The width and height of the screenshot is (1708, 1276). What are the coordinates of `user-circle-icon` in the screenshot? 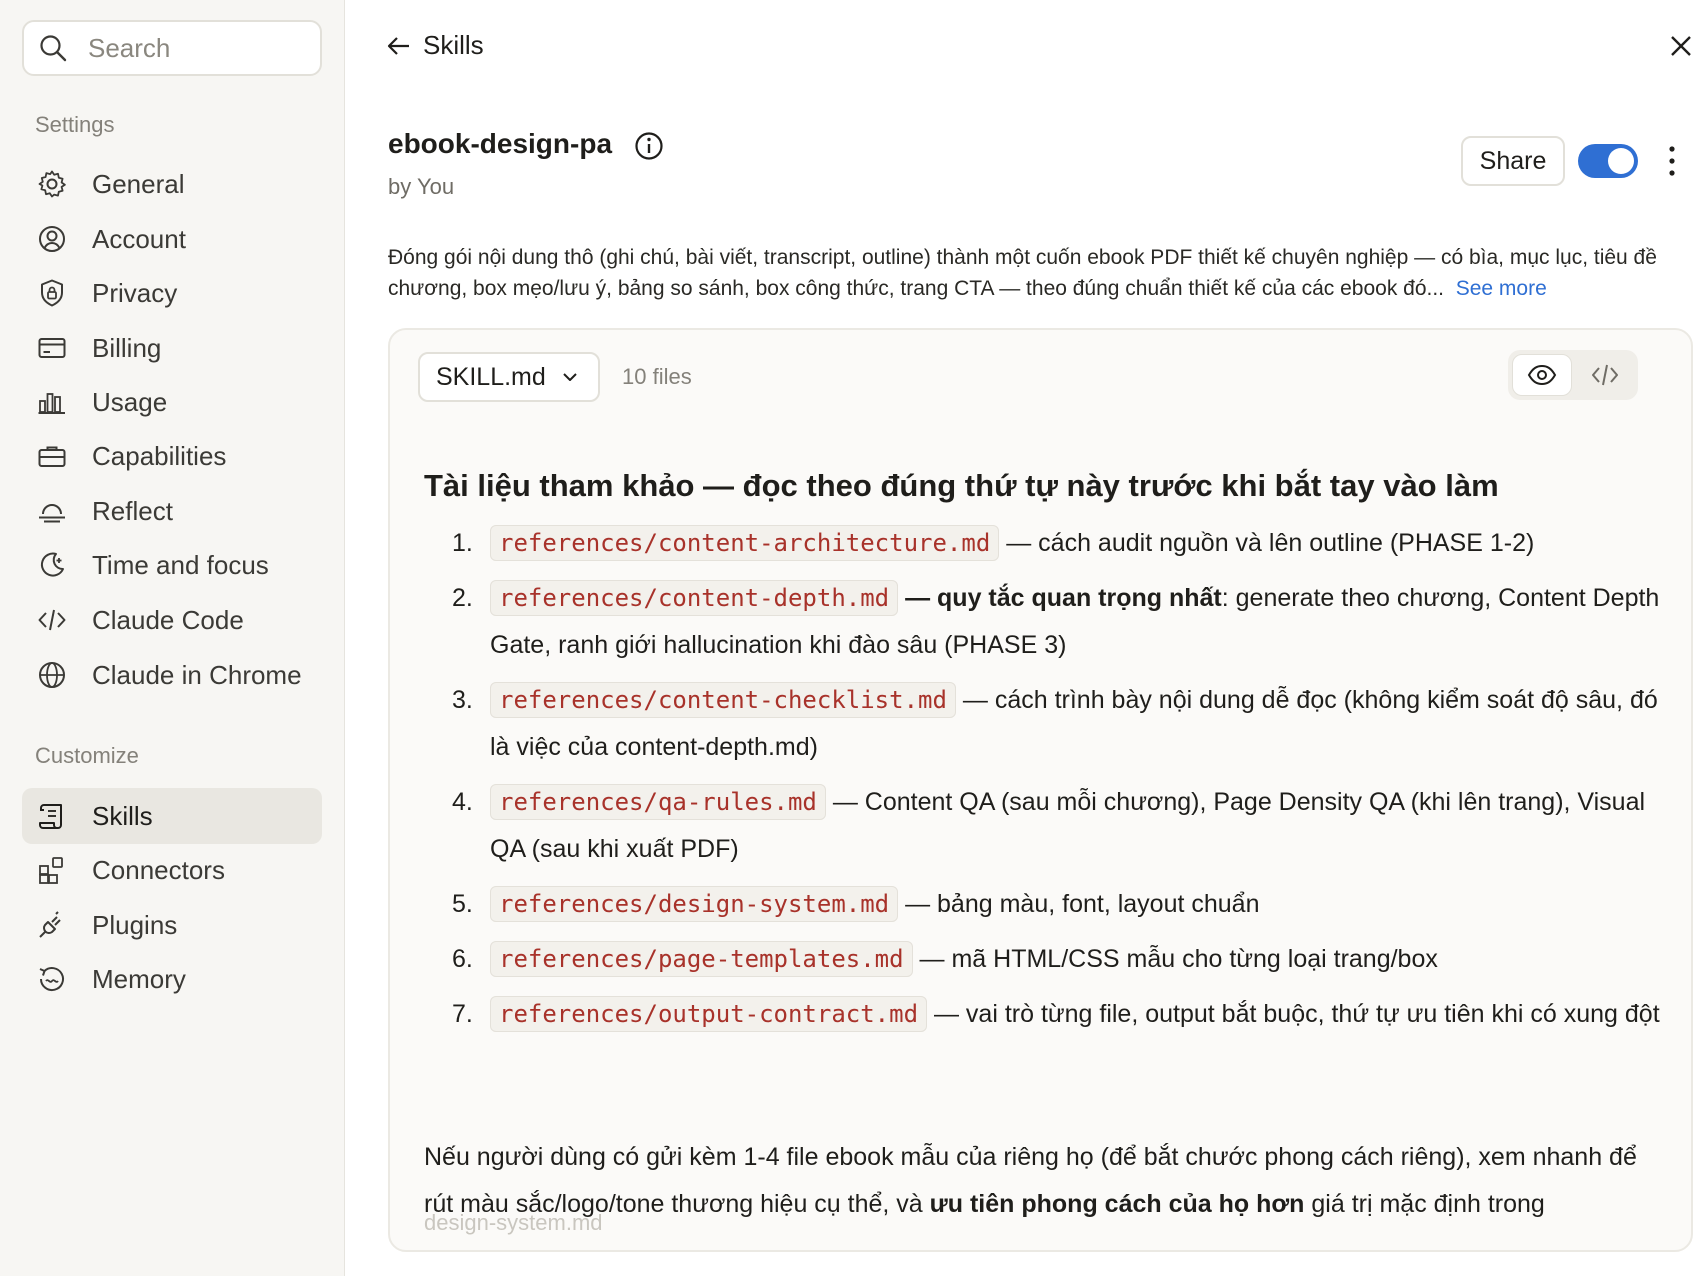 It's located at (52, 239).